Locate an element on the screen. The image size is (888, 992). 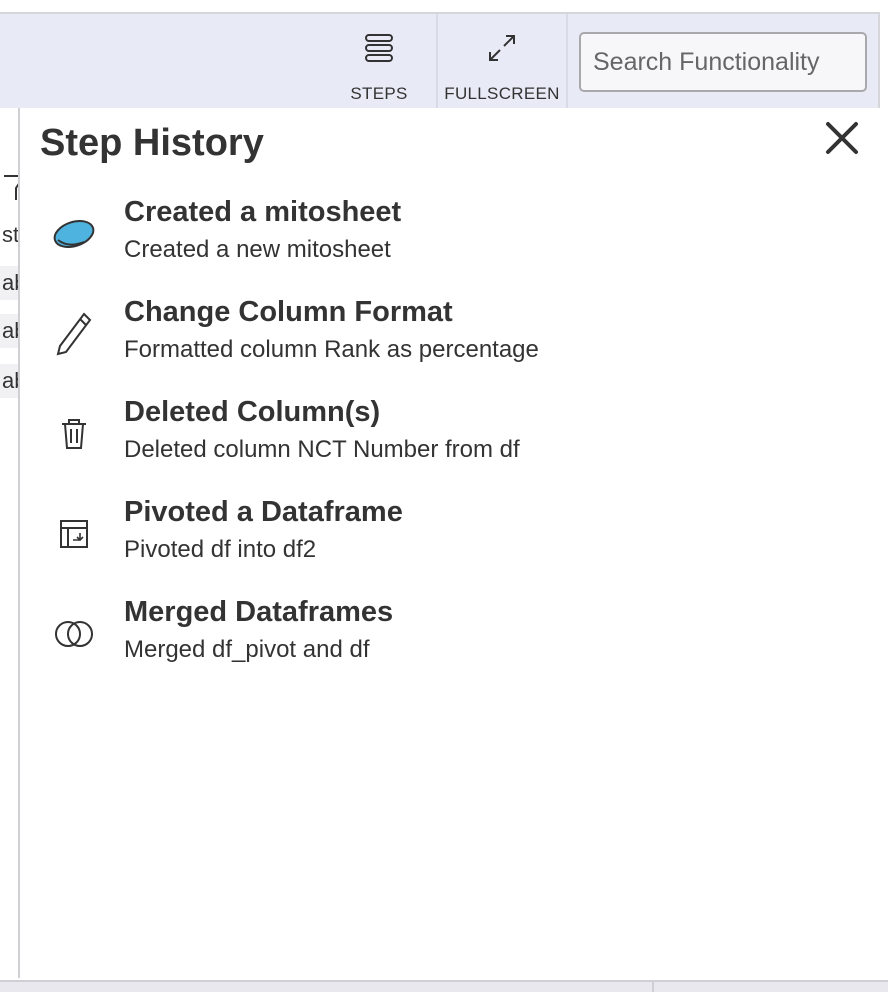
step-description: Created a new mitosheet is located at coordinates (257, 249).